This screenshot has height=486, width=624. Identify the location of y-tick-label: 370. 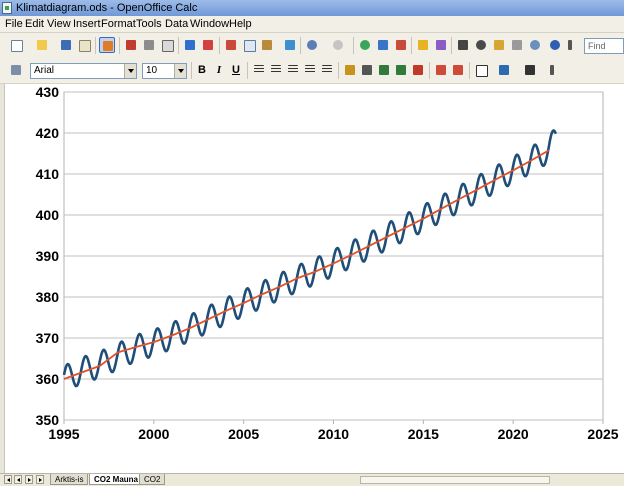
(48, 338).